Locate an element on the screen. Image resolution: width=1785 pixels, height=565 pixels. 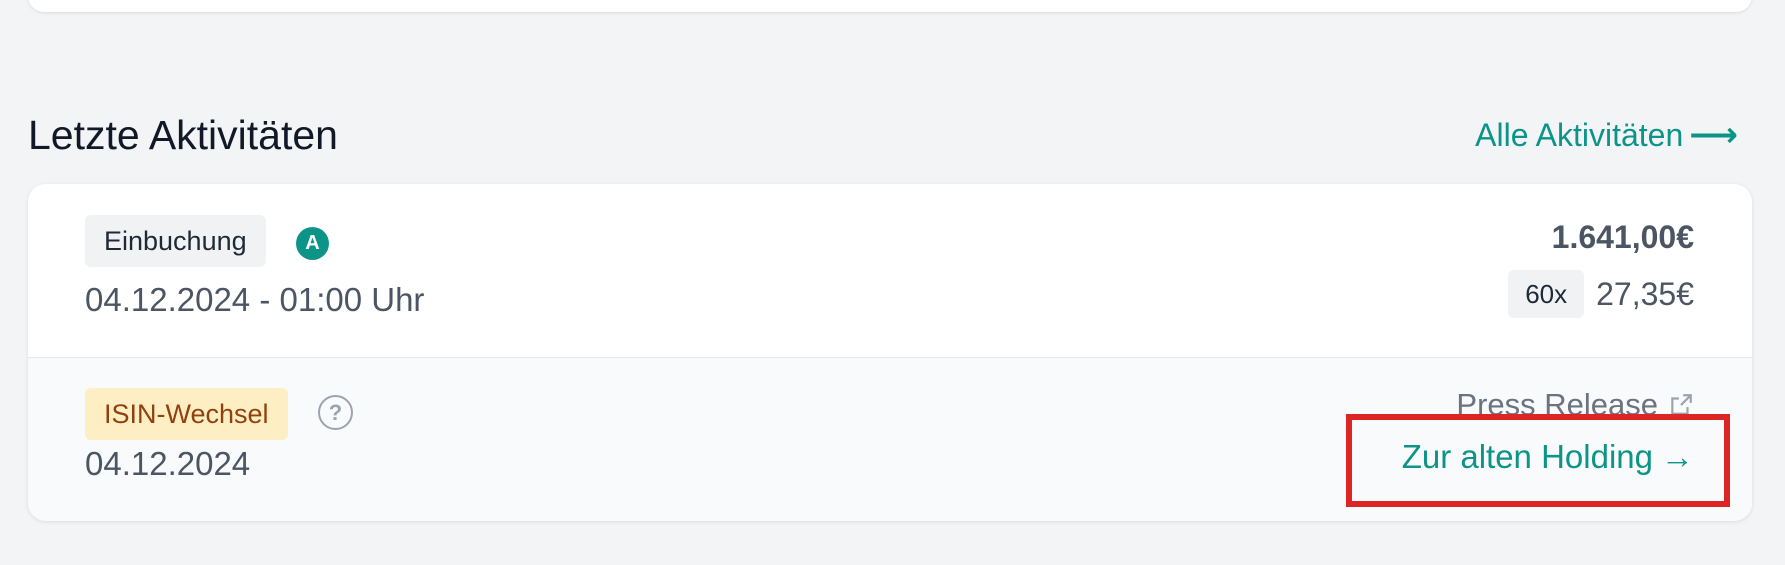
quantity-badge: 60x is located at coordinates (1546, 294).